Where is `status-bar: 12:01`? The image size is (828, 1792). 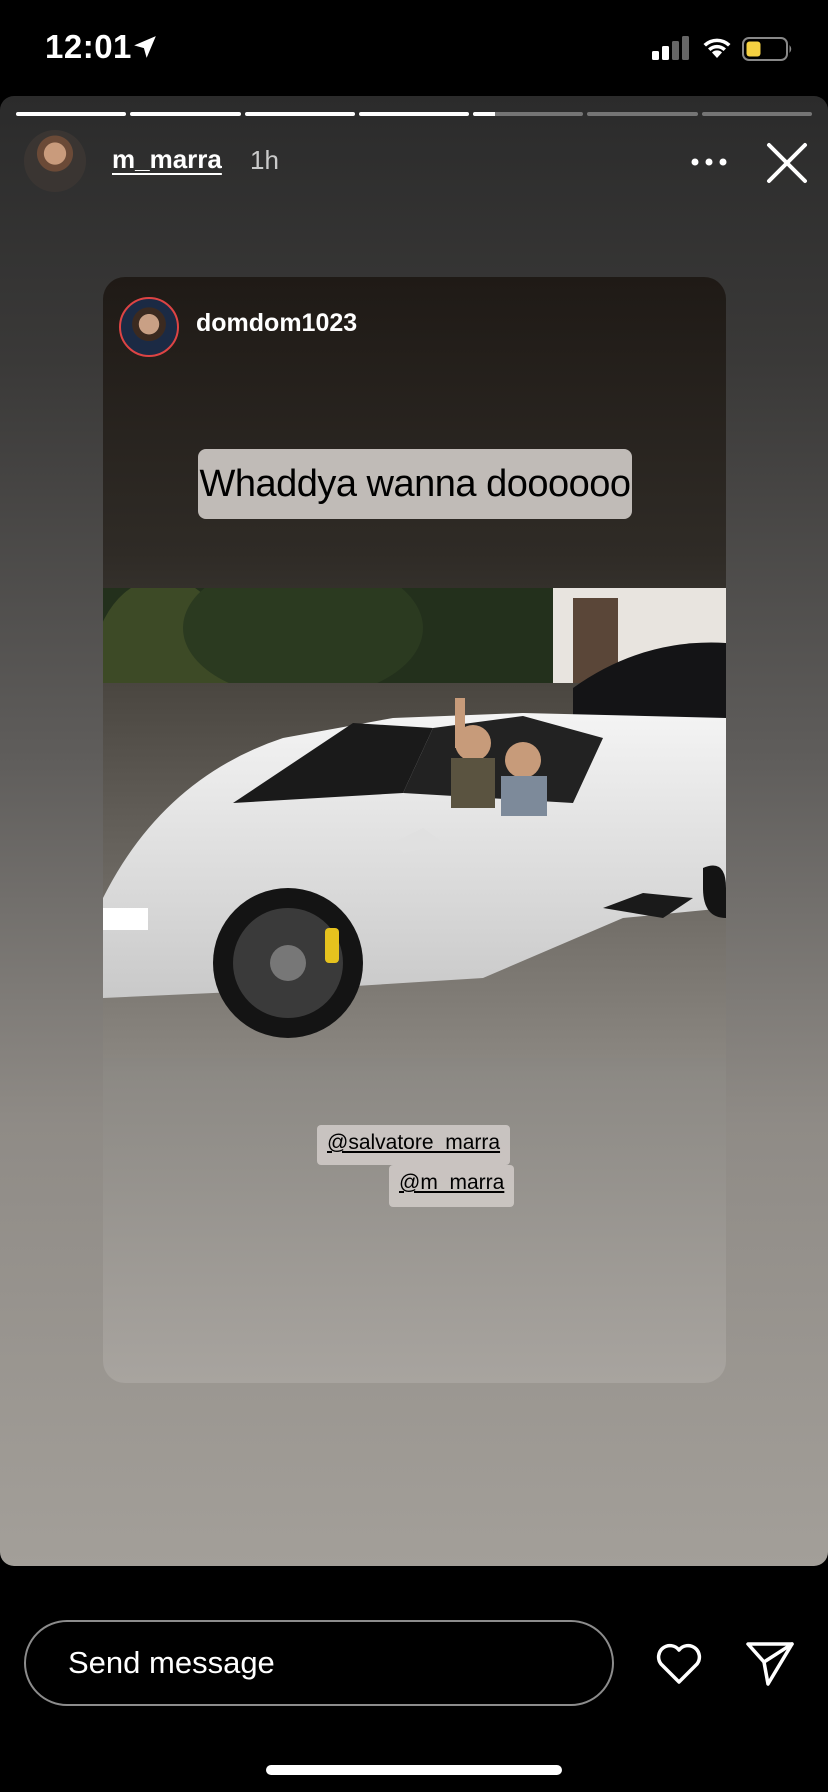
status-bar: 12:01 is located at coordinates (414, 48).